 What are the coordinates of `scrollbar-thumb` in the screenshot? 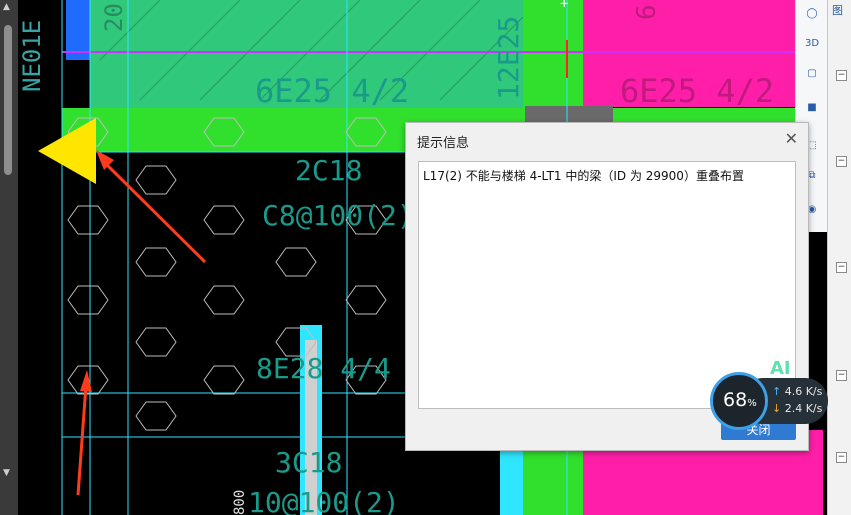 It's located at (8, 100).